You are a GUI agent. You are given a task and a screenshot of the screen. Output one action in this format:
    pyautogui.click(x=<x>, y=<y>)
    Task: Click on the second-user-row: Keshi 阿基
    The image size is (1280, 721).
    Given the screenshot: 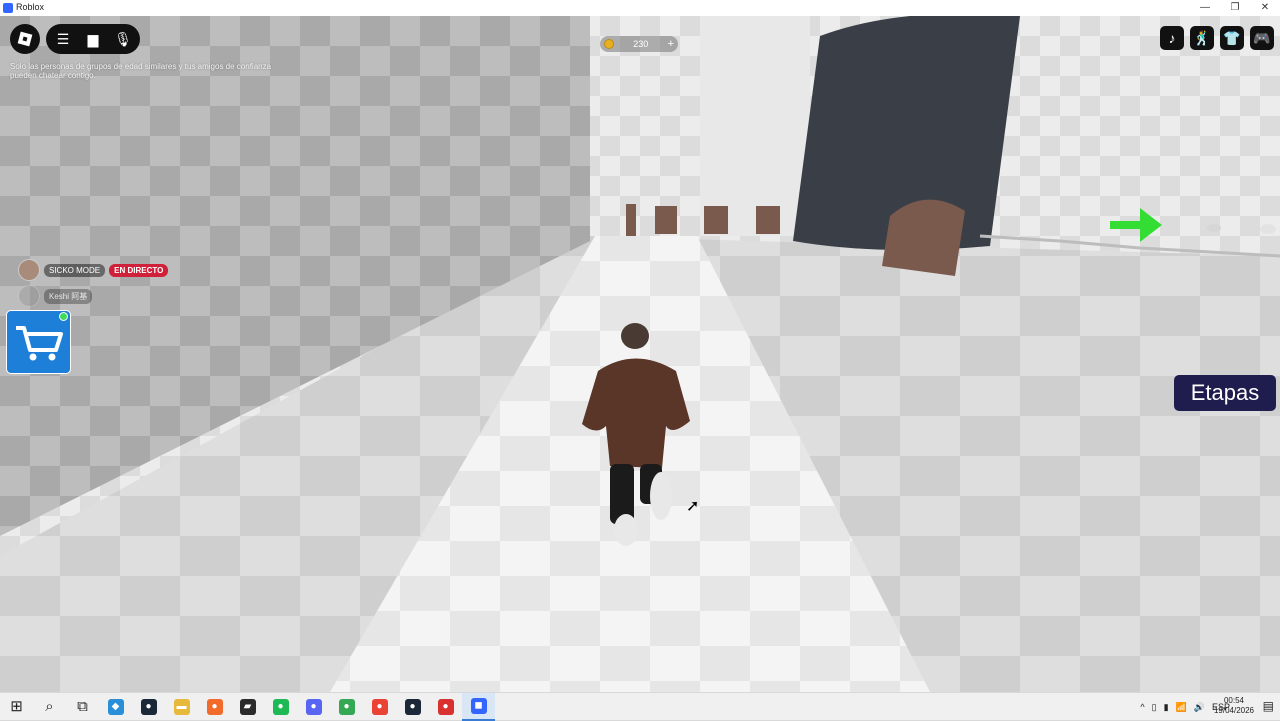 What is the action you would take?
    pyautogui.click(x=55, y=296)
    